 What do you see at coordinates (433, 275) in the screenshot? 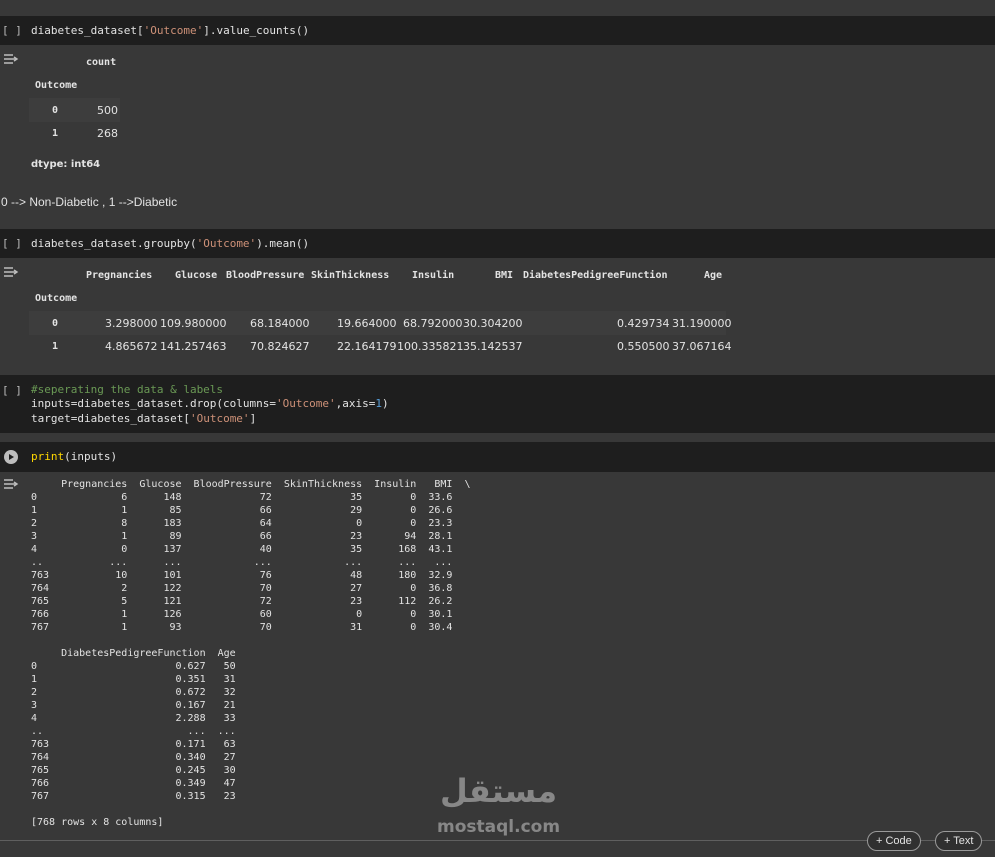
I see `col-header-insulin: Insulin` at bounding box center [433, 275].